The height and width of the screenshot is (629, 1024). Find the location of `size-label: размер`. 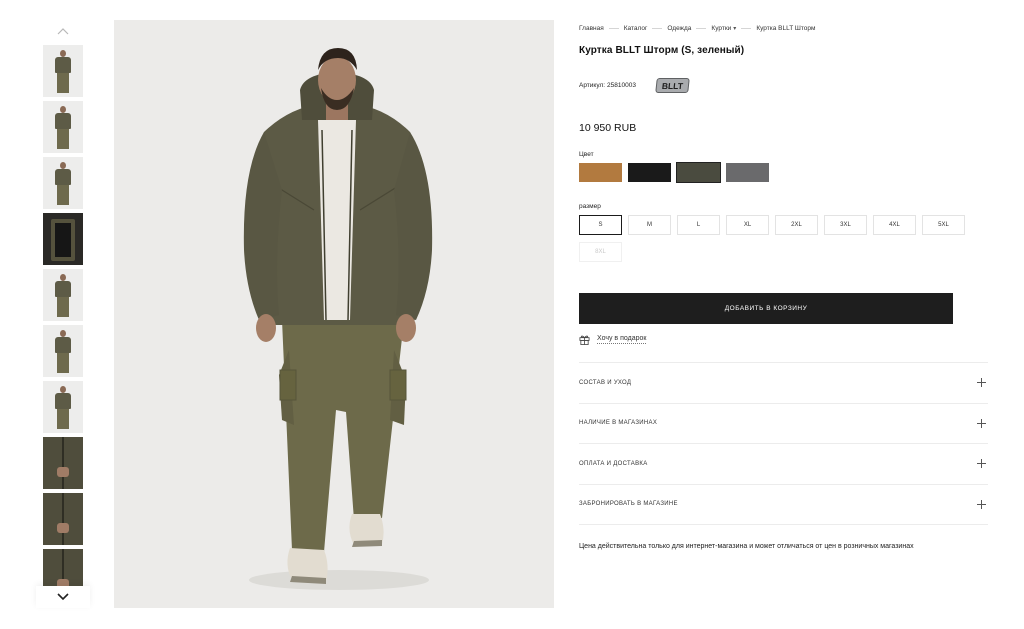

size-label: размер is located at coordinates (590, 206).